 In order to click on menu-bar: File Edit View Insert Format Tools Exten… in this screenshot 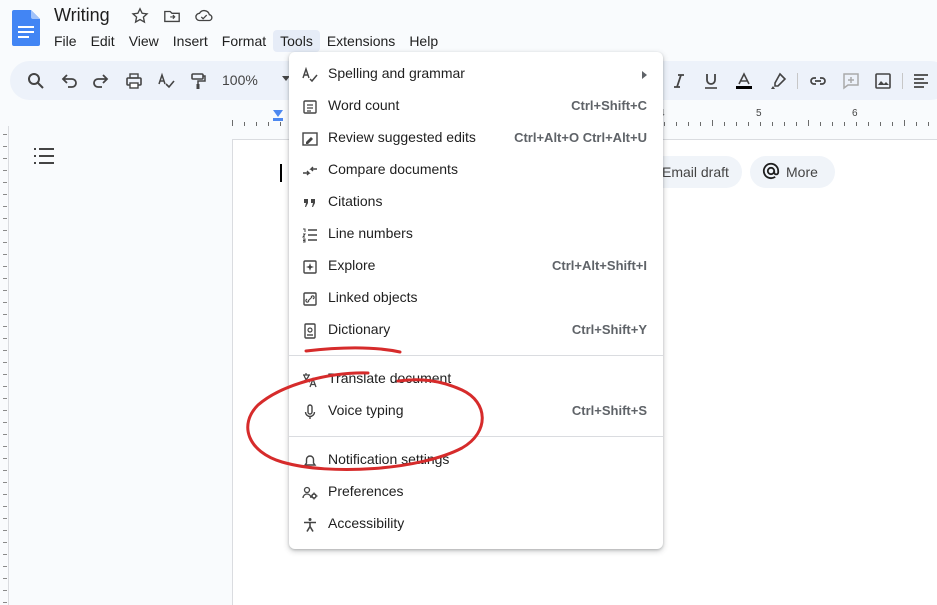, I will do `click(246, 41)`.